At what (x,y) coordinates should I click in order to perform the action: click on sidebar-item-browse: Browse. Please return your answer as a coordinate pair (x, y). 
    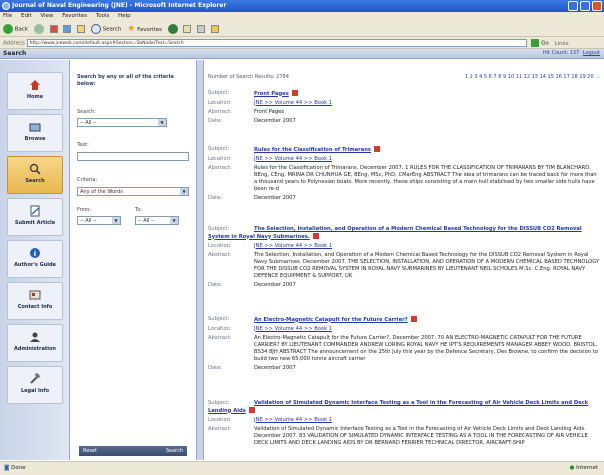
    Looking at the image, I should click on (35, 133).